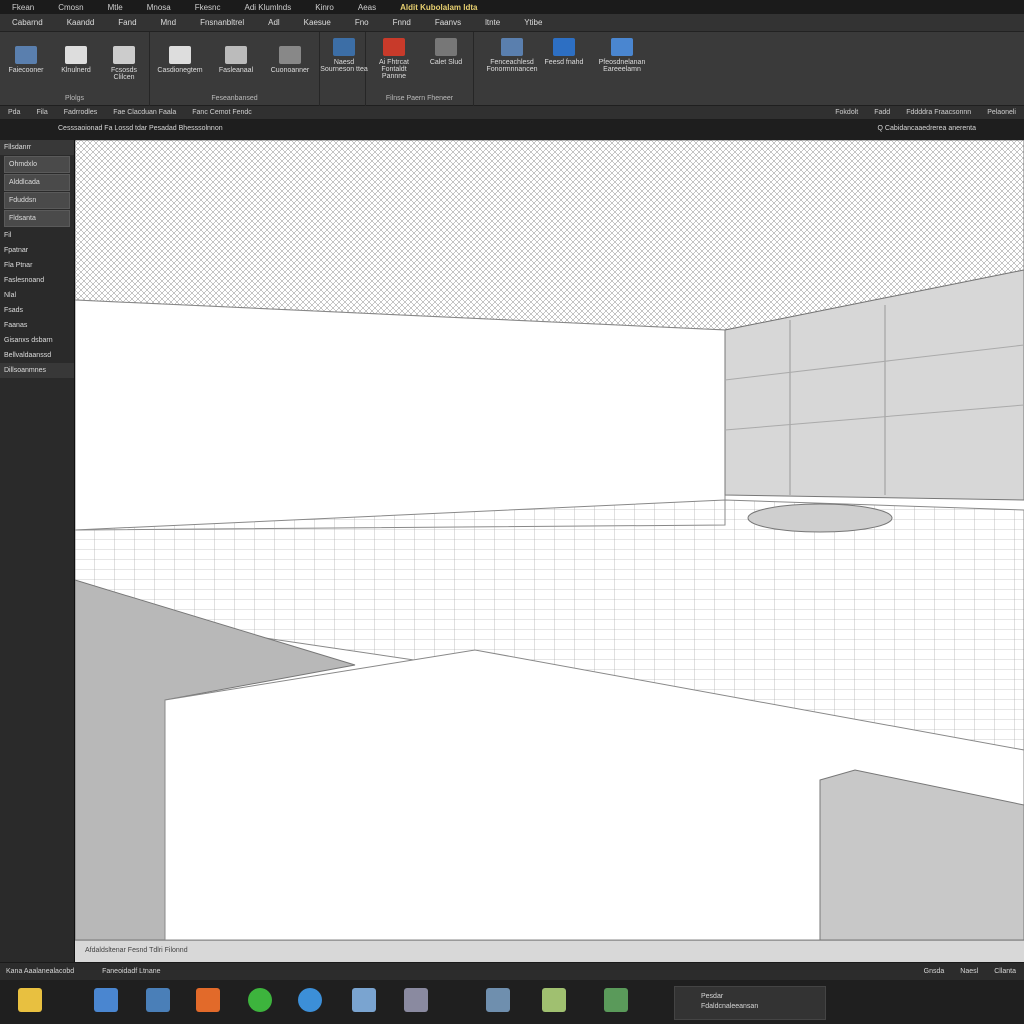  What do you see at coordinates (124, 74) in the screenshot?
I see `ribbon-button-label: Fcsosds Clilcen` at bounding box center [124, 74].